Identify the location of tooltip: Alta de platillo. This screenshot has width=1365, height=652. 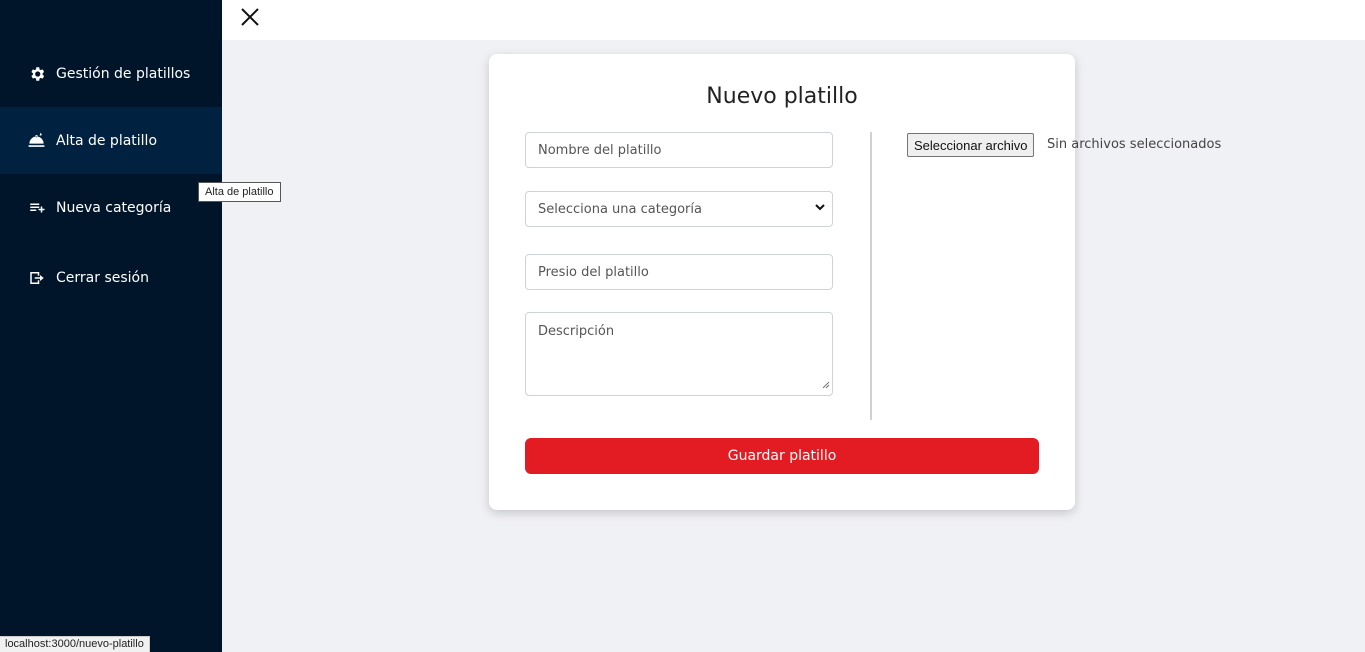
(239, 192).